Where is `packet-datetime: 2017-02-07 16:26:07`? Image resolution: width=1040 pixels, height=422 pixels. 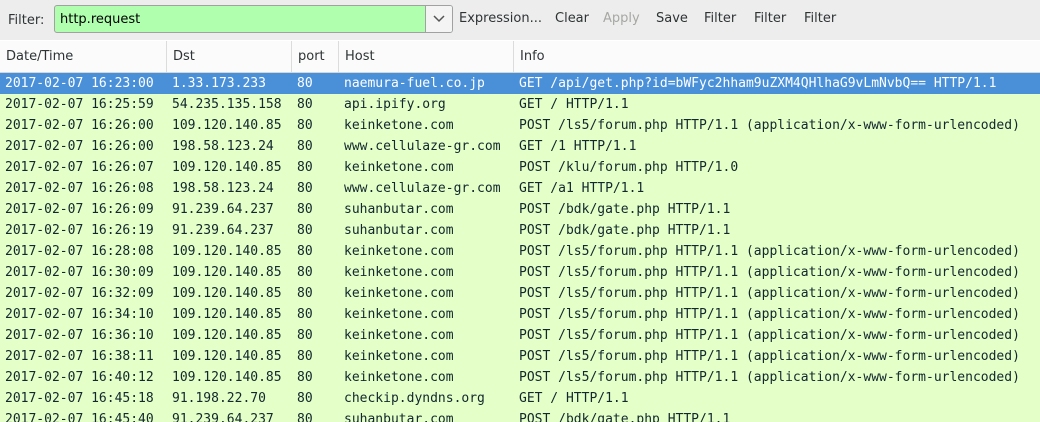 packet-datetime: 2017-02-07 16:26:07 is located at coordinates (79, 167).